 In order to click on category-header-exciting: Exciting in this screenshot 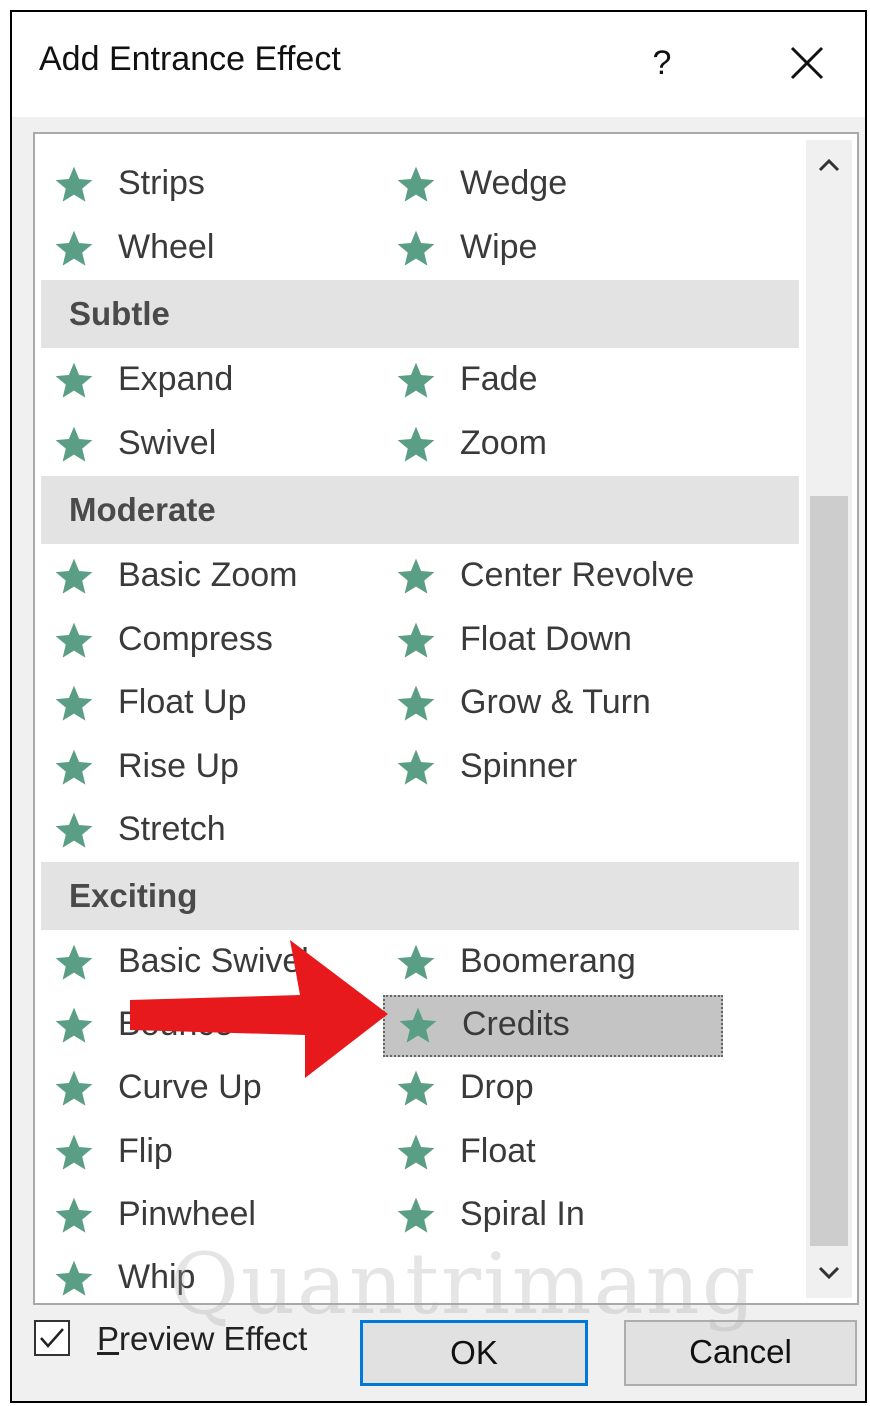, I will do `click(420, 896)`.